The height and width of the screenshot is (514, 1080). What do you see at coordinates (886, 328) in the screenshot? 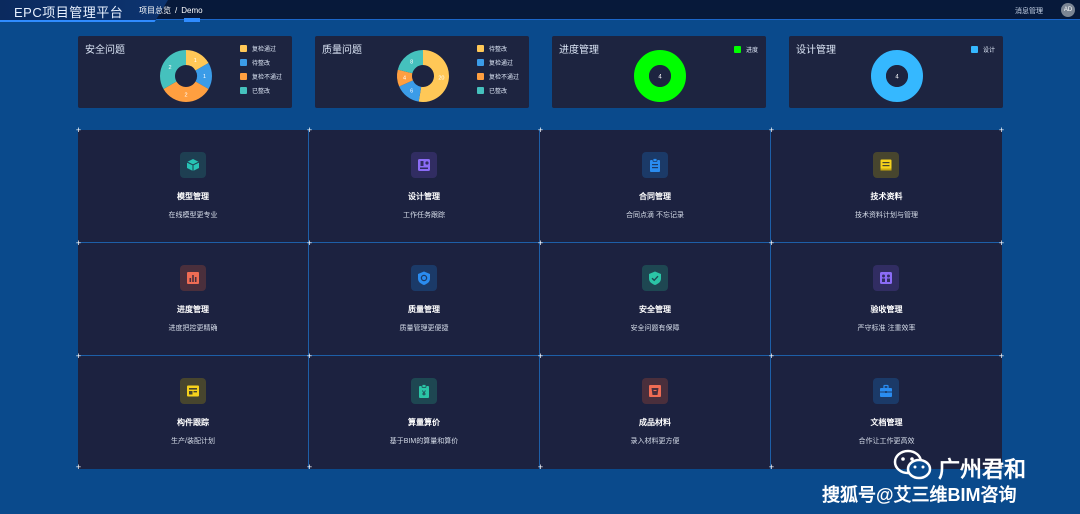
I see `module-subtitle: 严守标准 注重效率` at bounding box center [886, 328].